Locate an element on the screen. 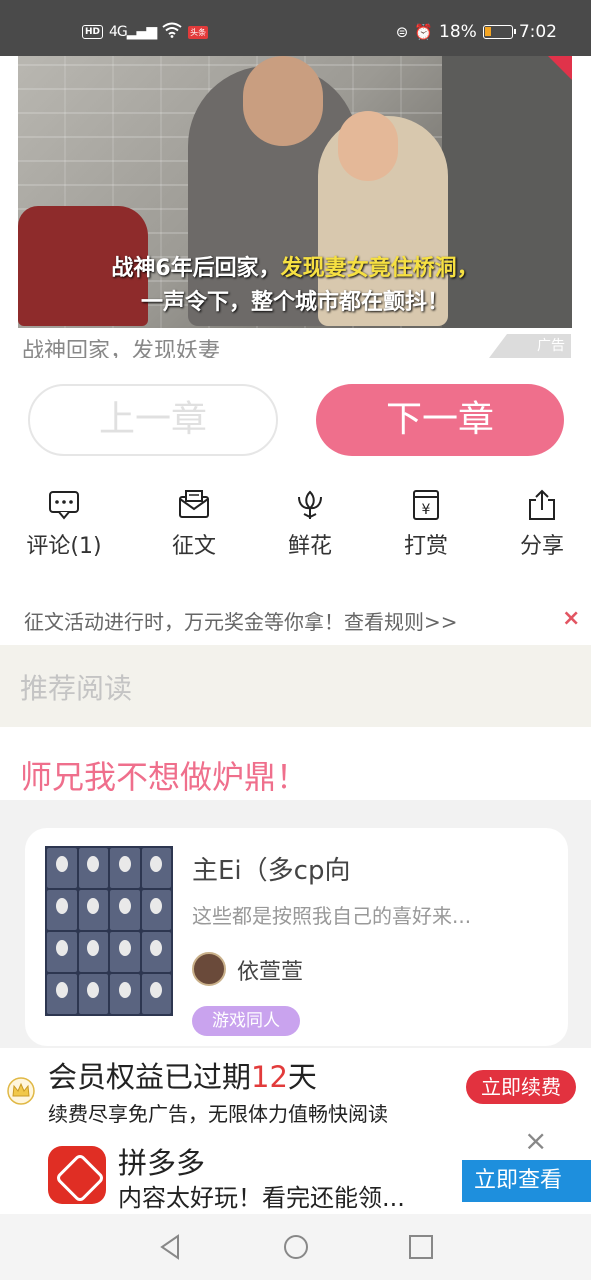  back-icon is located at coordinates (171, 1247).